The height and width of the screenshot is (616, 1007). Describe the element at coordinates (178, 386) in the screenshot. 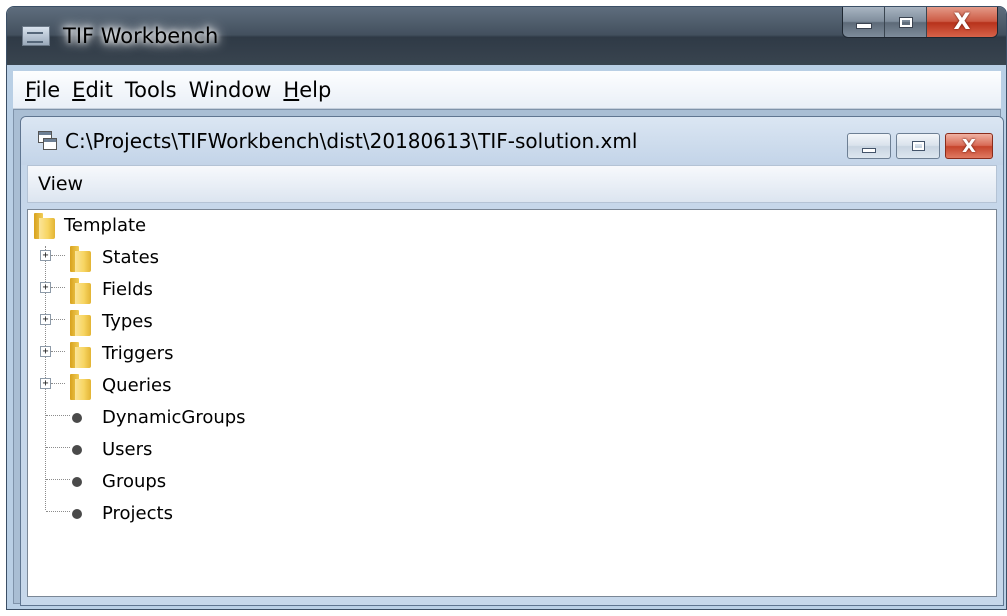

I see `tree-node-queries: + Queries` at that location.